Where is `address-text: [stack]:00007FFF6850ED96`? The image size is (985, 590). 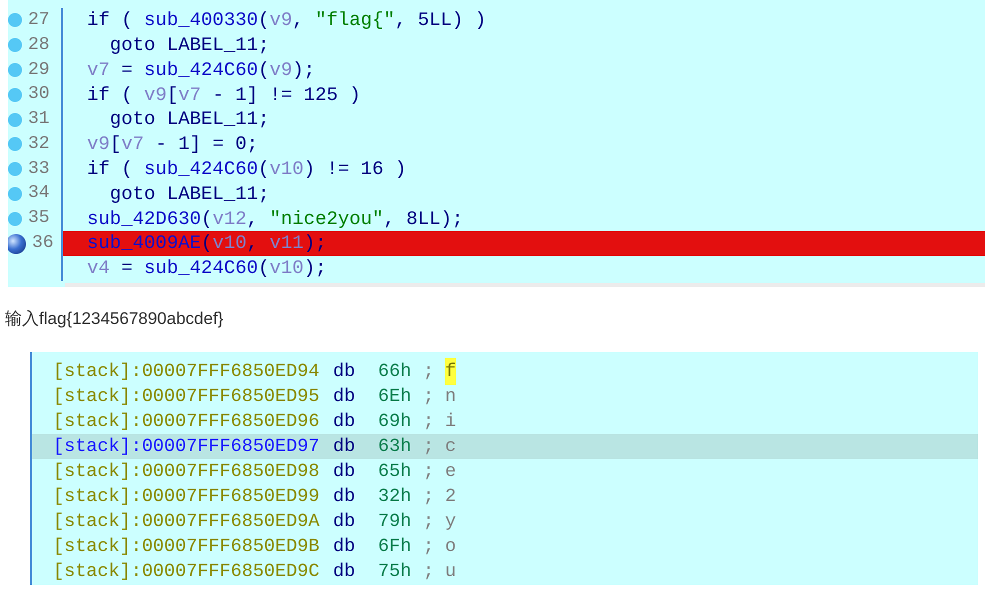
address-text: [stack]:00007FFF6850ED96 is located at coordinates (186, 422).